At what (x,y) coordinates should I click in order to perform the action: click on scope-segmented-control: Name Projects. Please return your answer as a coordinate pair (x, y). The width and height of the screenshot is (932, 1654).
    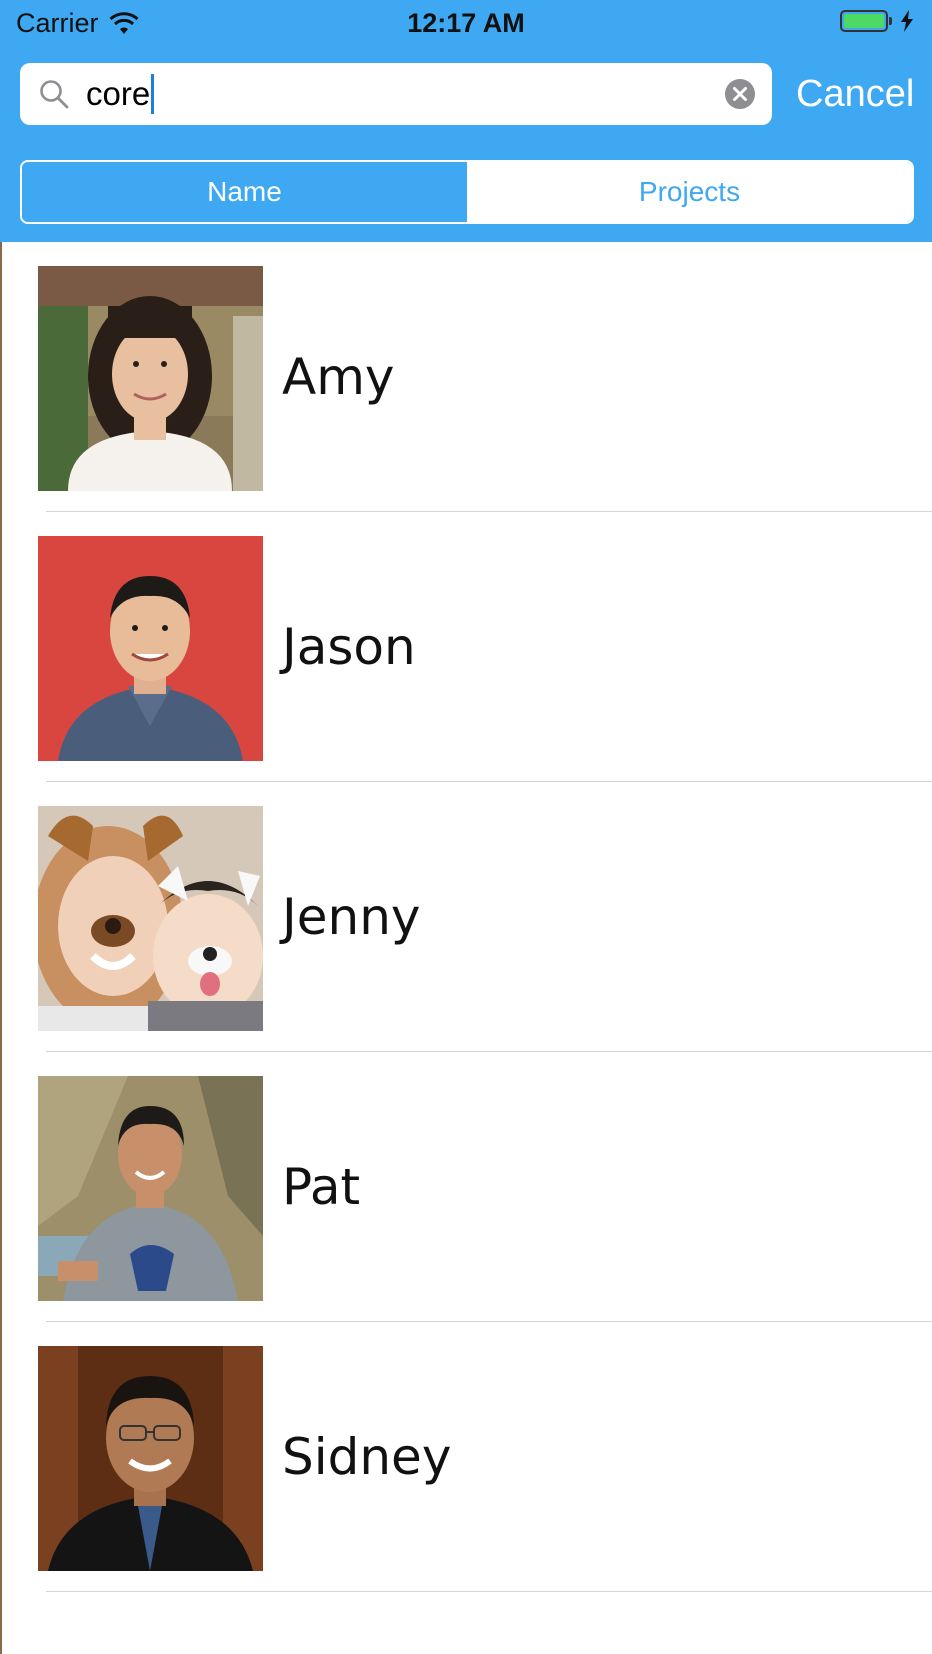
    Looking at the image, I should click on (467, 192).